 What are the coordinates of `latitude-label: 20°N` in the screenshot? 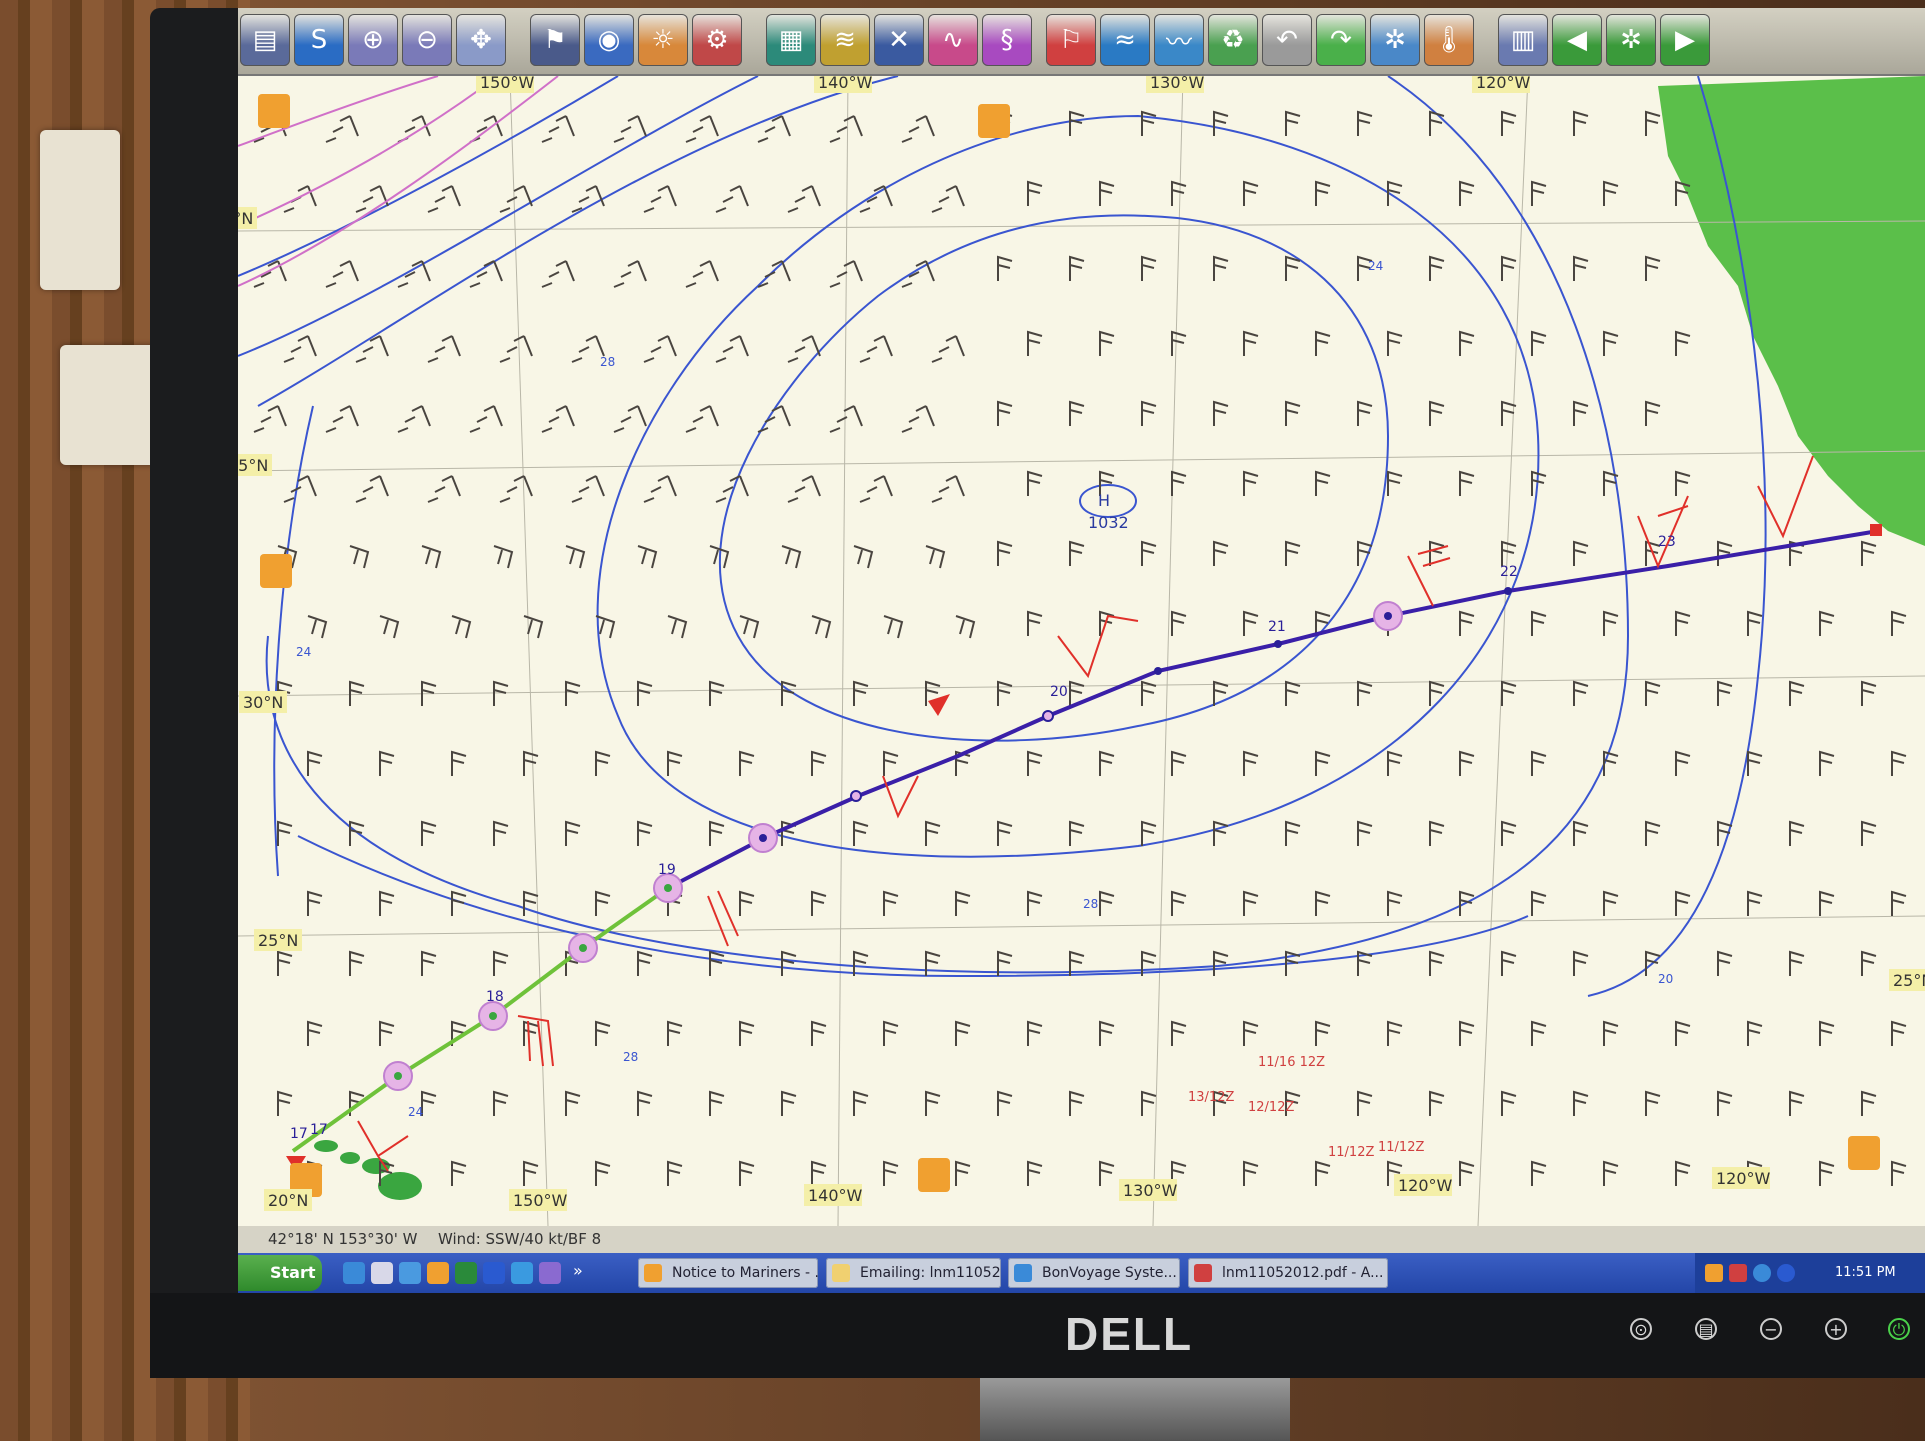 It's located at (288, 1200).